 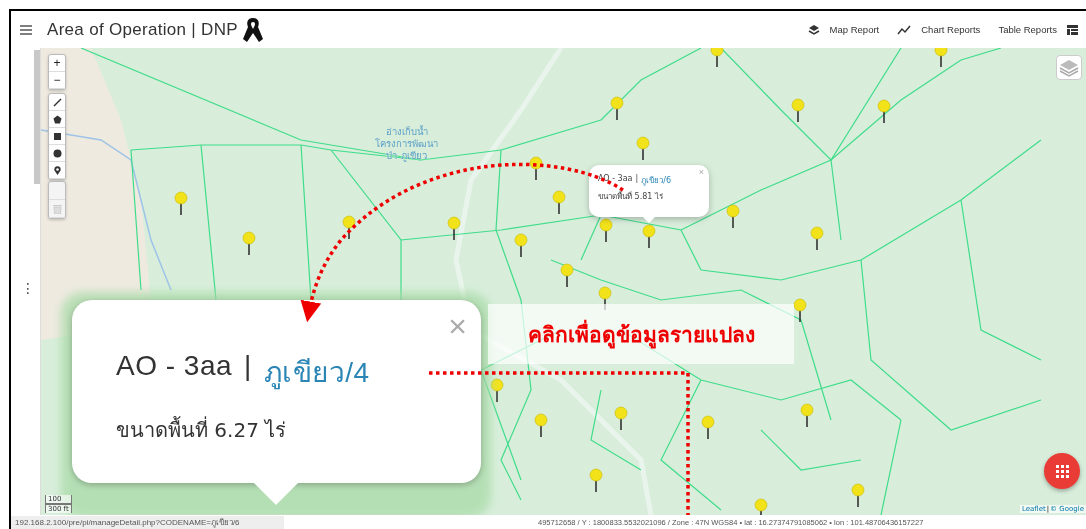 What do you see at coordinates (57, 153) in the screenshot?
I see `circle-icon` at bounding box center [57, 153].